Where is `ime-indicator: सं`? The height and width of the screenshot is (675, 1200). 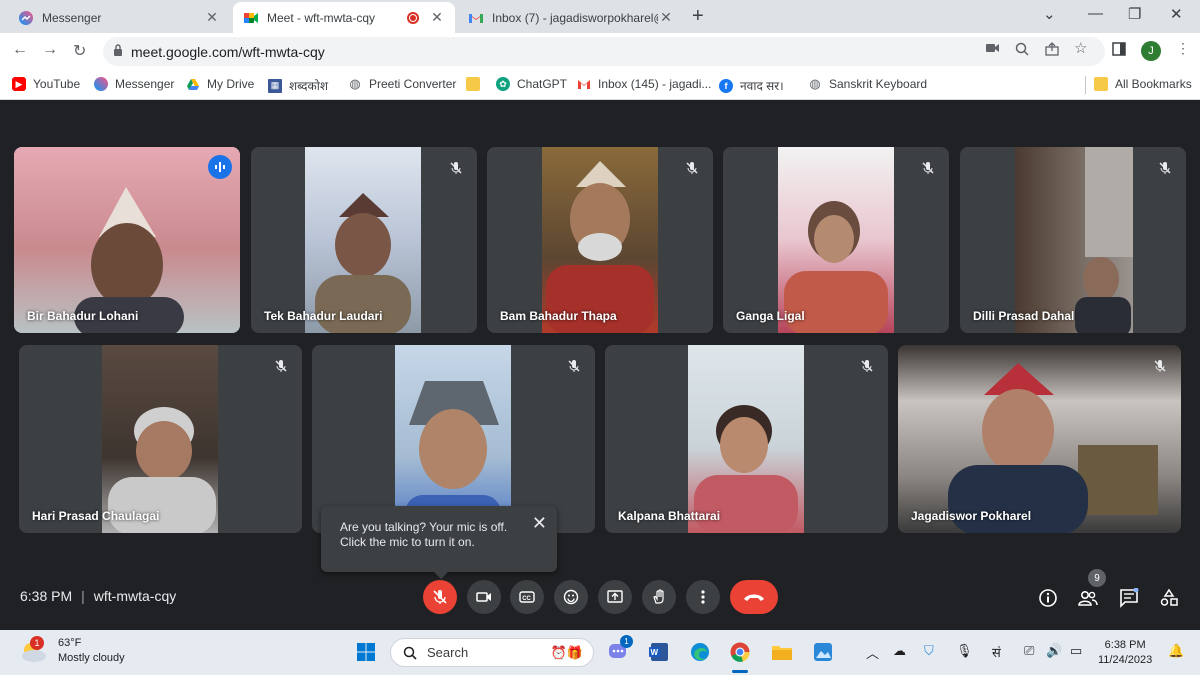 ime-indicator: सं is located at coordinates (996, 652).